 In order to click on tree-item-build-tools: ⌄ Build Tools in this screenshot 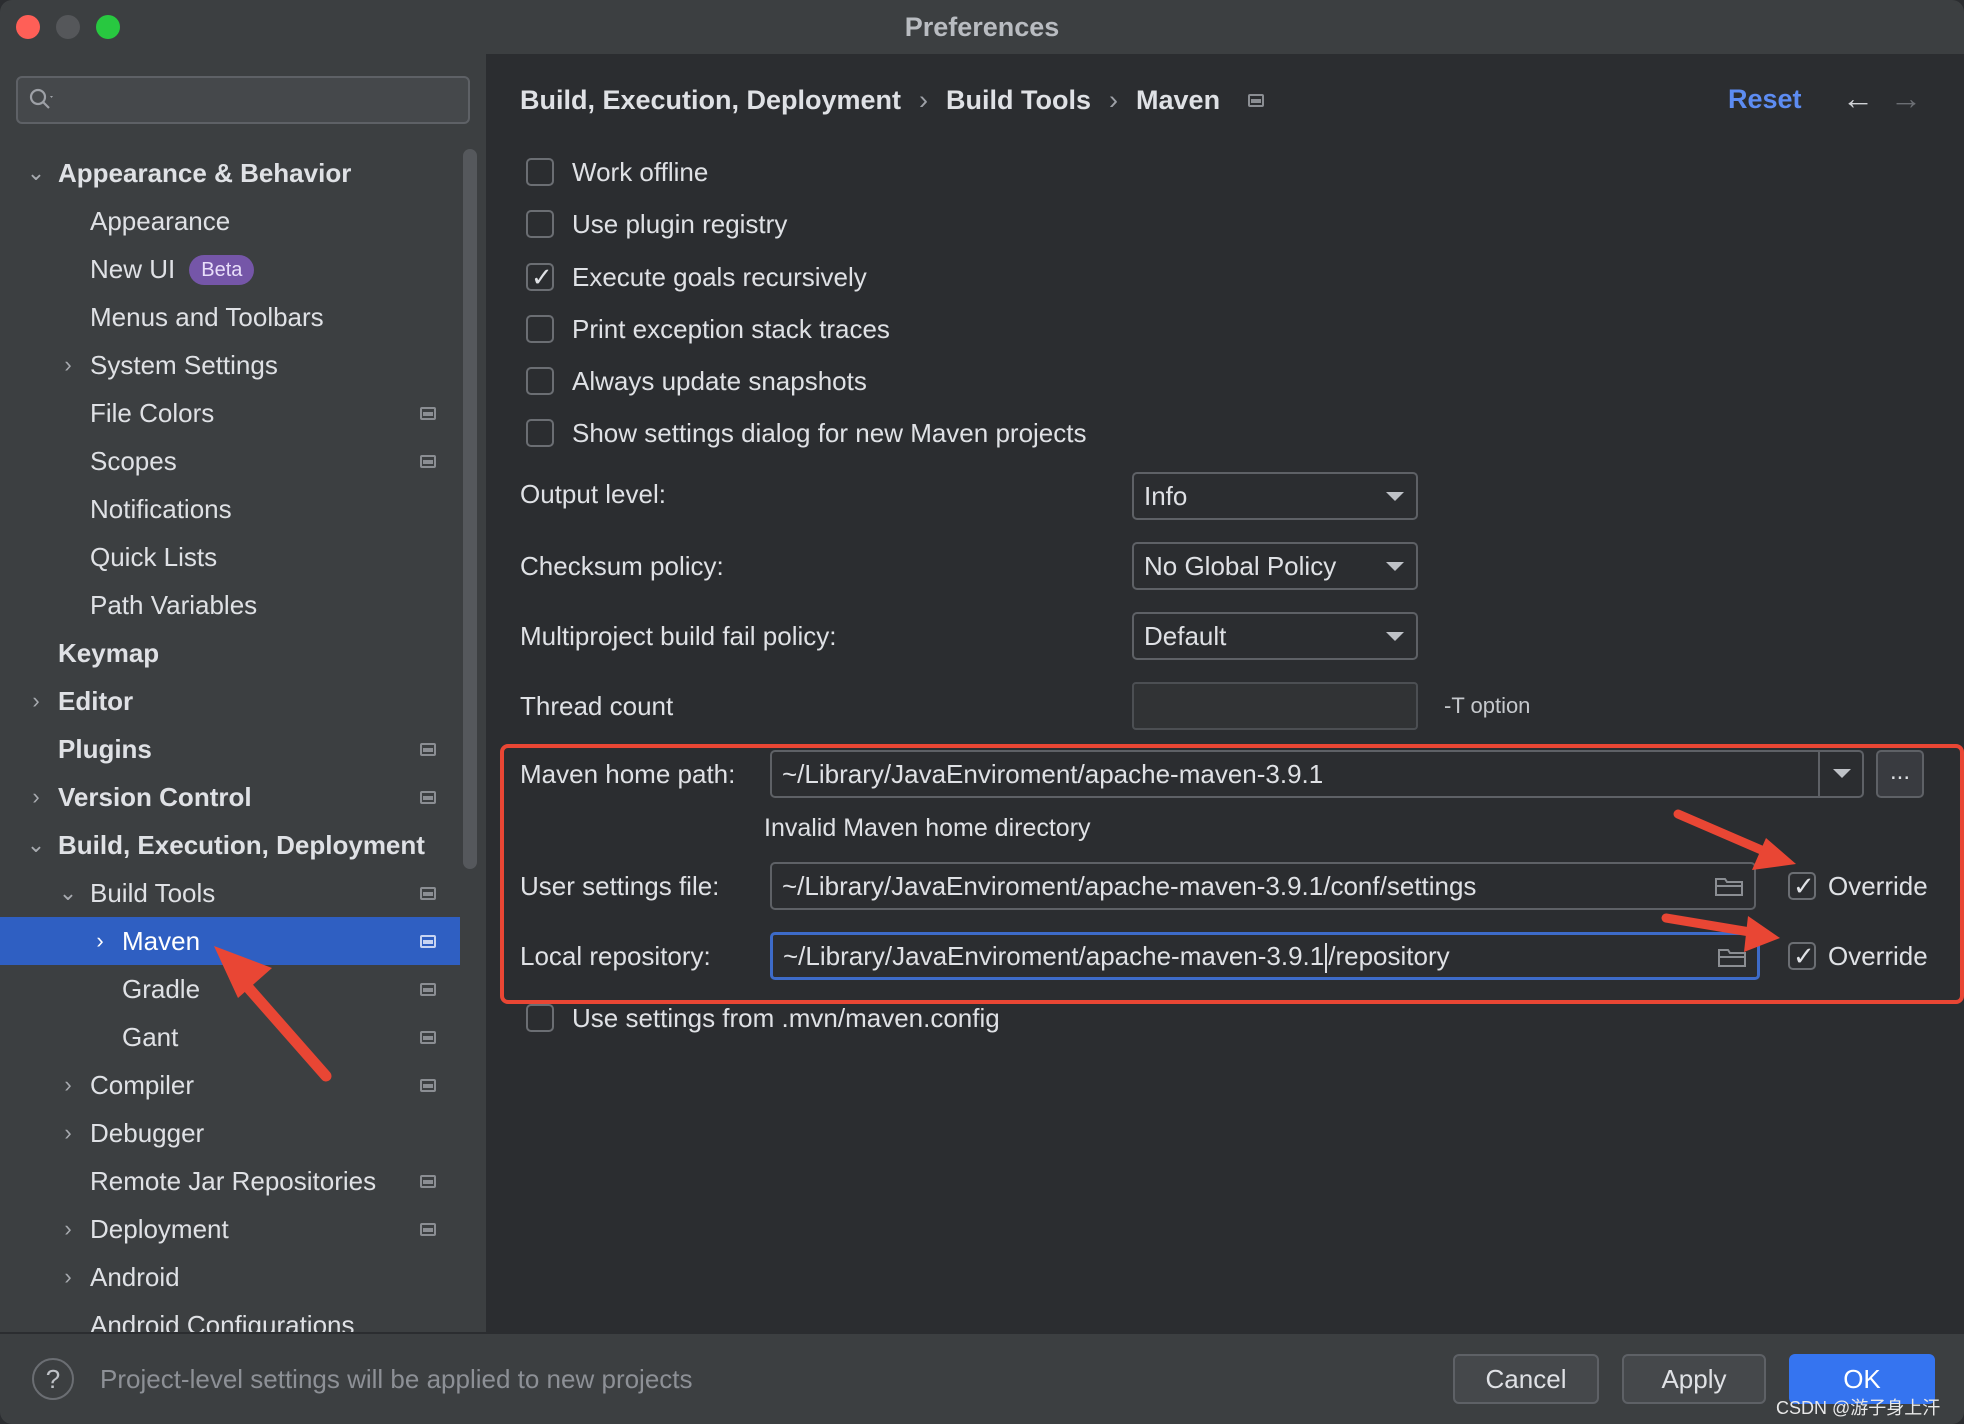, I will do `click(230, 893)`.